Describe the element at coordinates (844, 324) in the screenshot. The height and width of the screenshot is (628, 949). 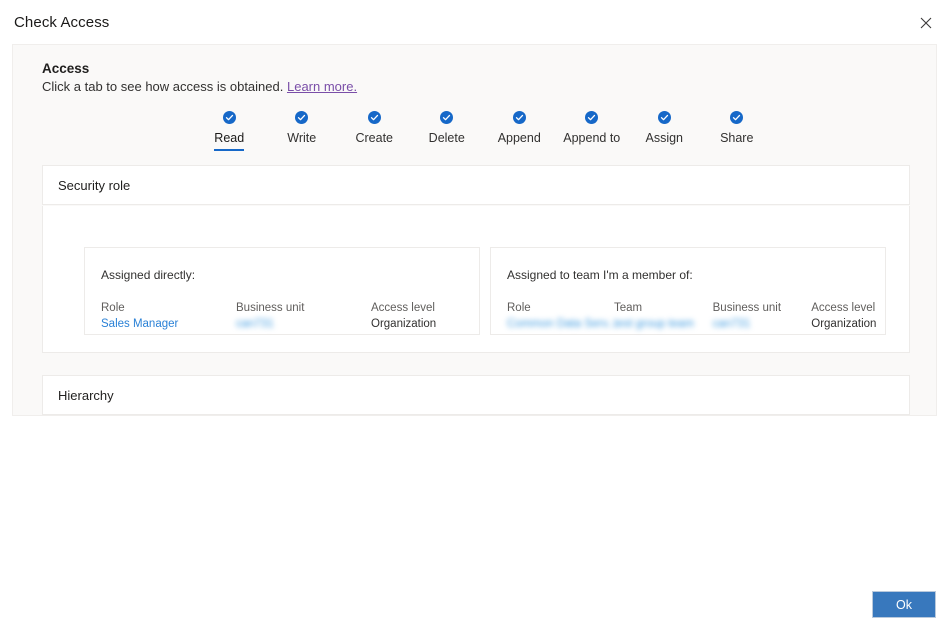
I see `field-value-team-access-level: Organization` at that location.